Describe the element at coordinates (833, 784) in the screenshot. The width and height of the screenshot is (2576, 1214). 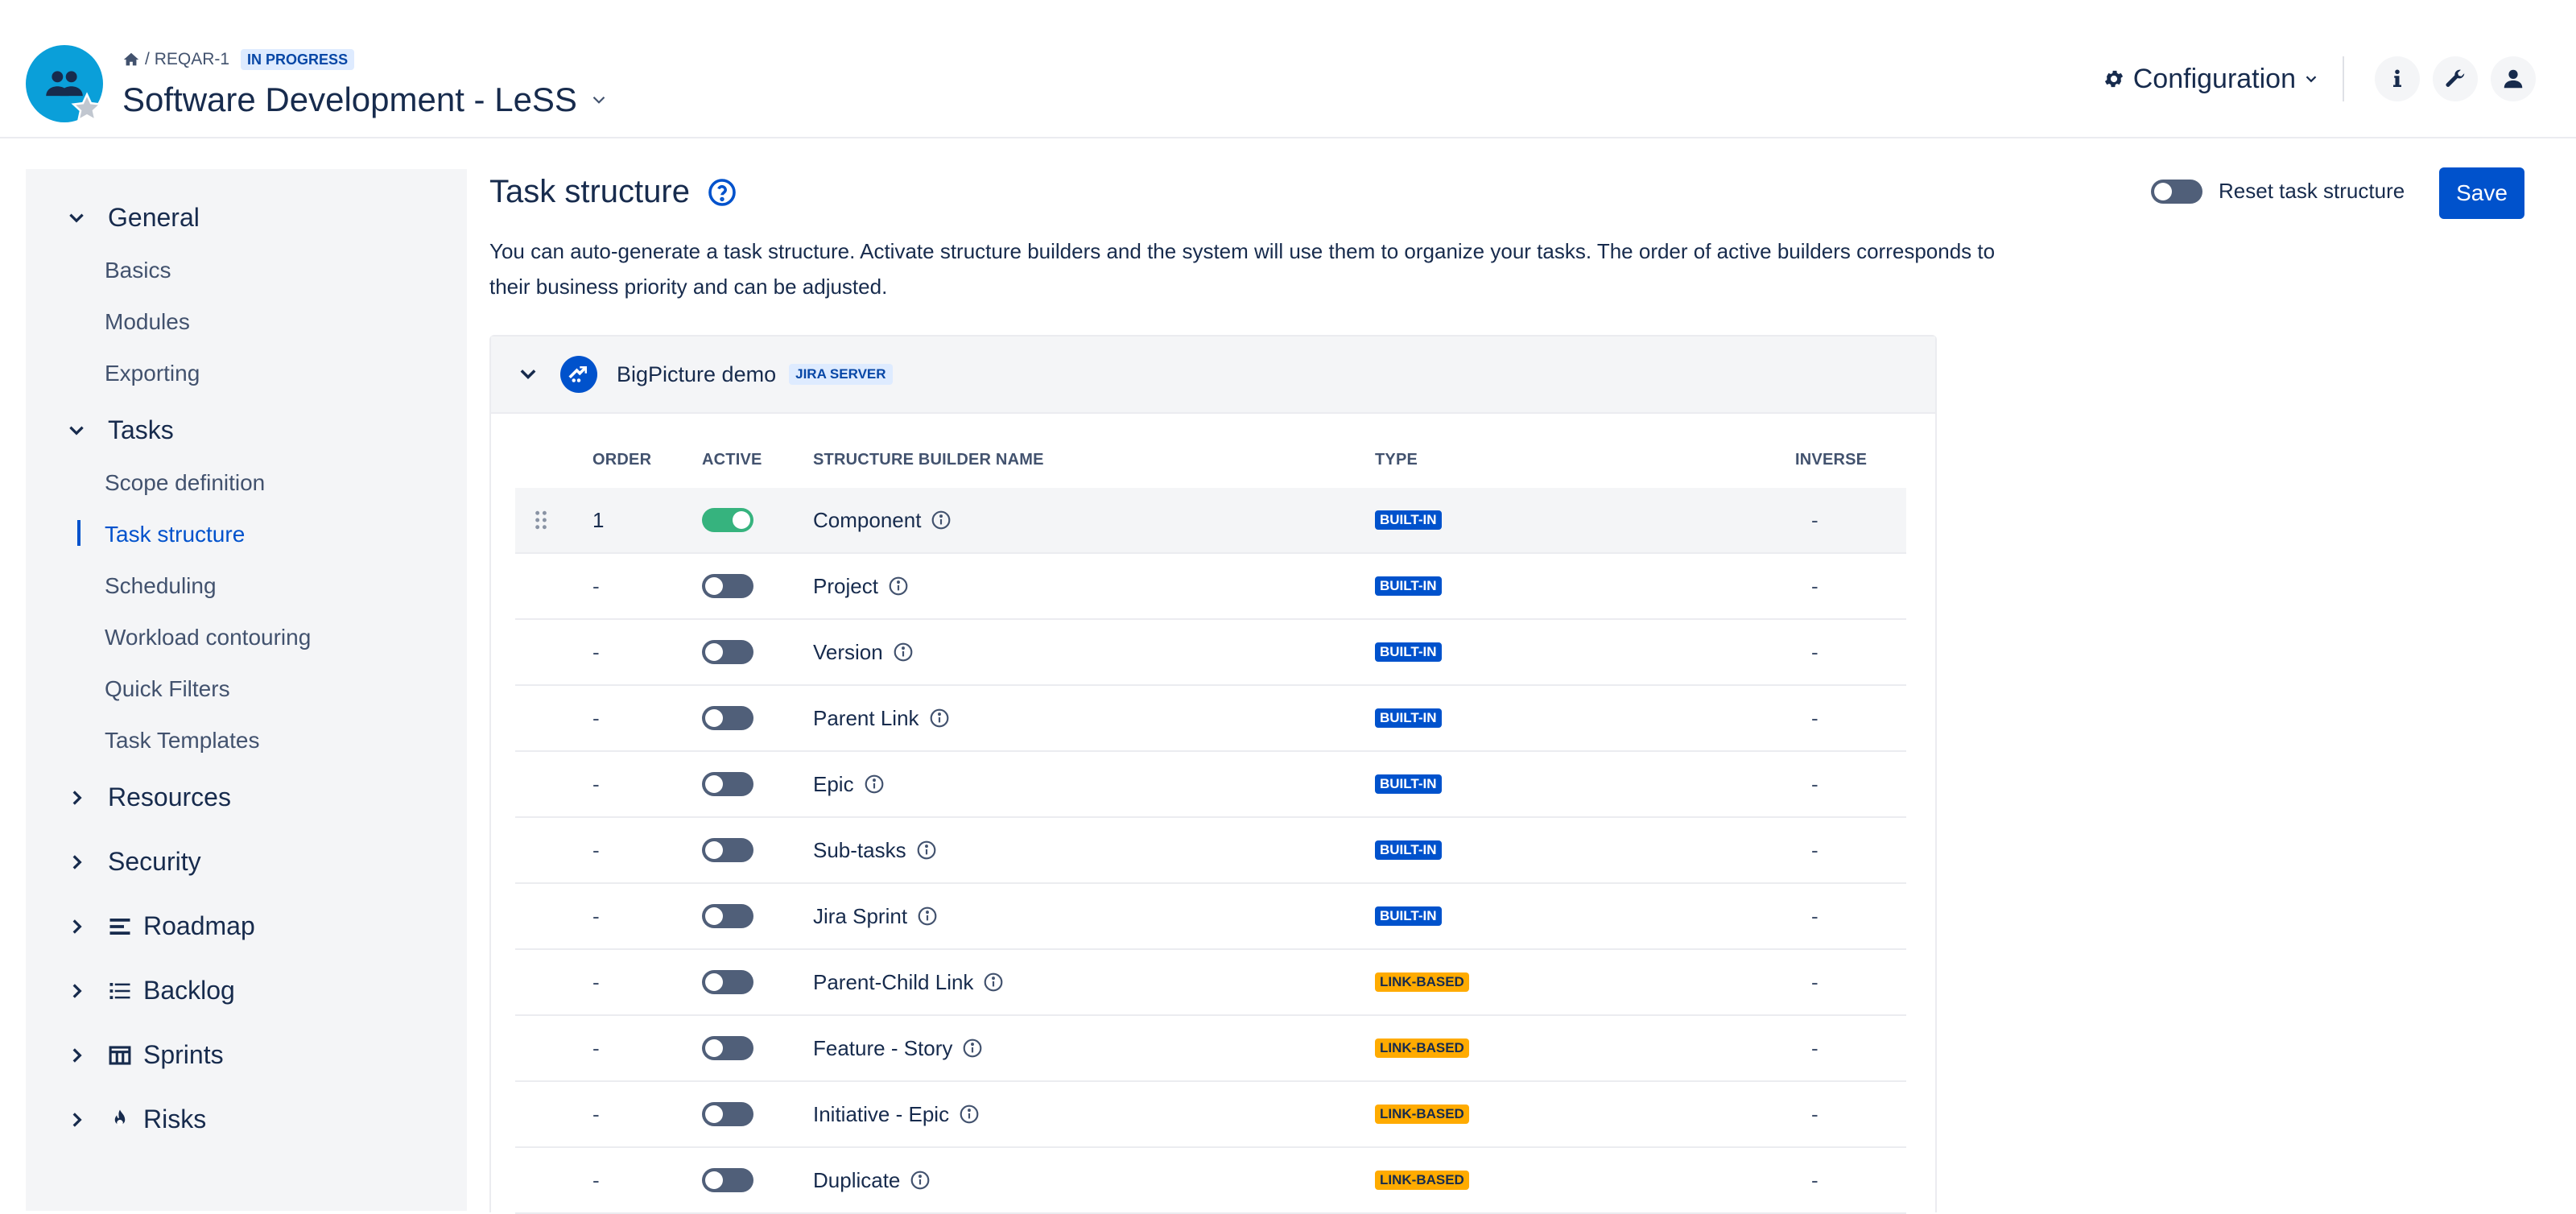
I see `builder-name: Epic` at that location.